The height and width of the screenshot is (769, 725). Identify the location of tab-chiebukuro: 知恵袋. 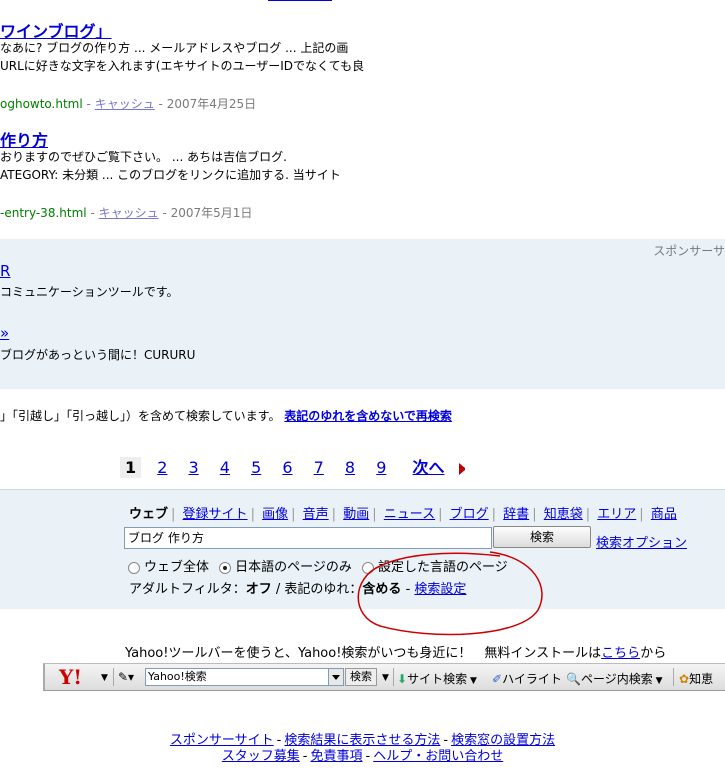
(563, 514).